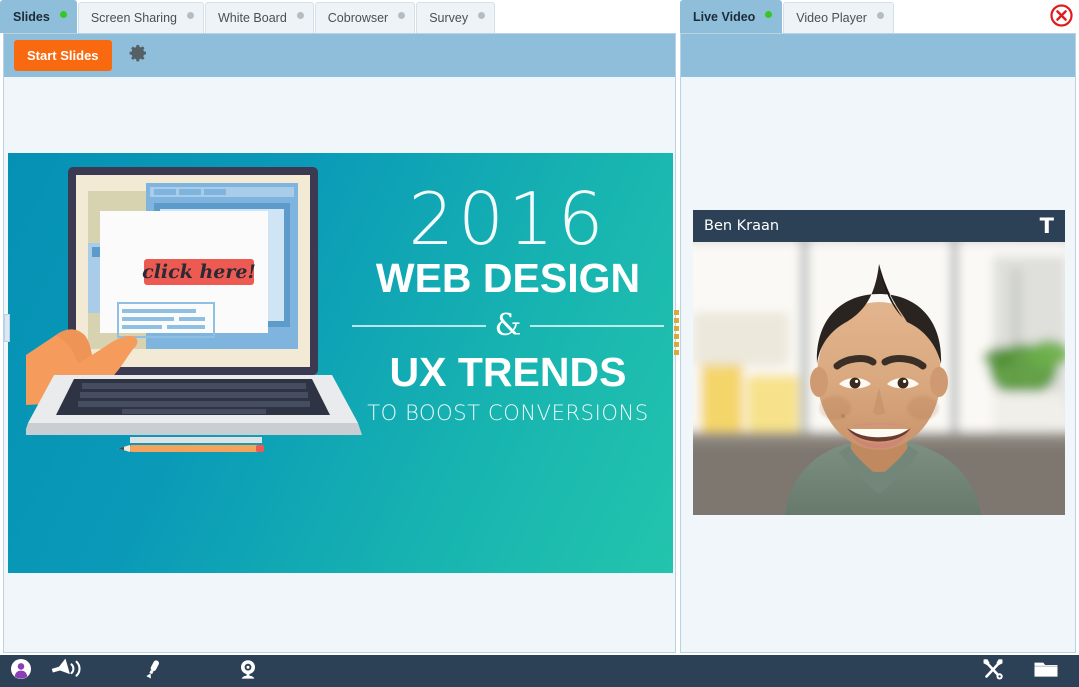 The width and height of the screenshot is (1079, 687). I want to click on video-header: Ben Kraan T, so click(879, 226).